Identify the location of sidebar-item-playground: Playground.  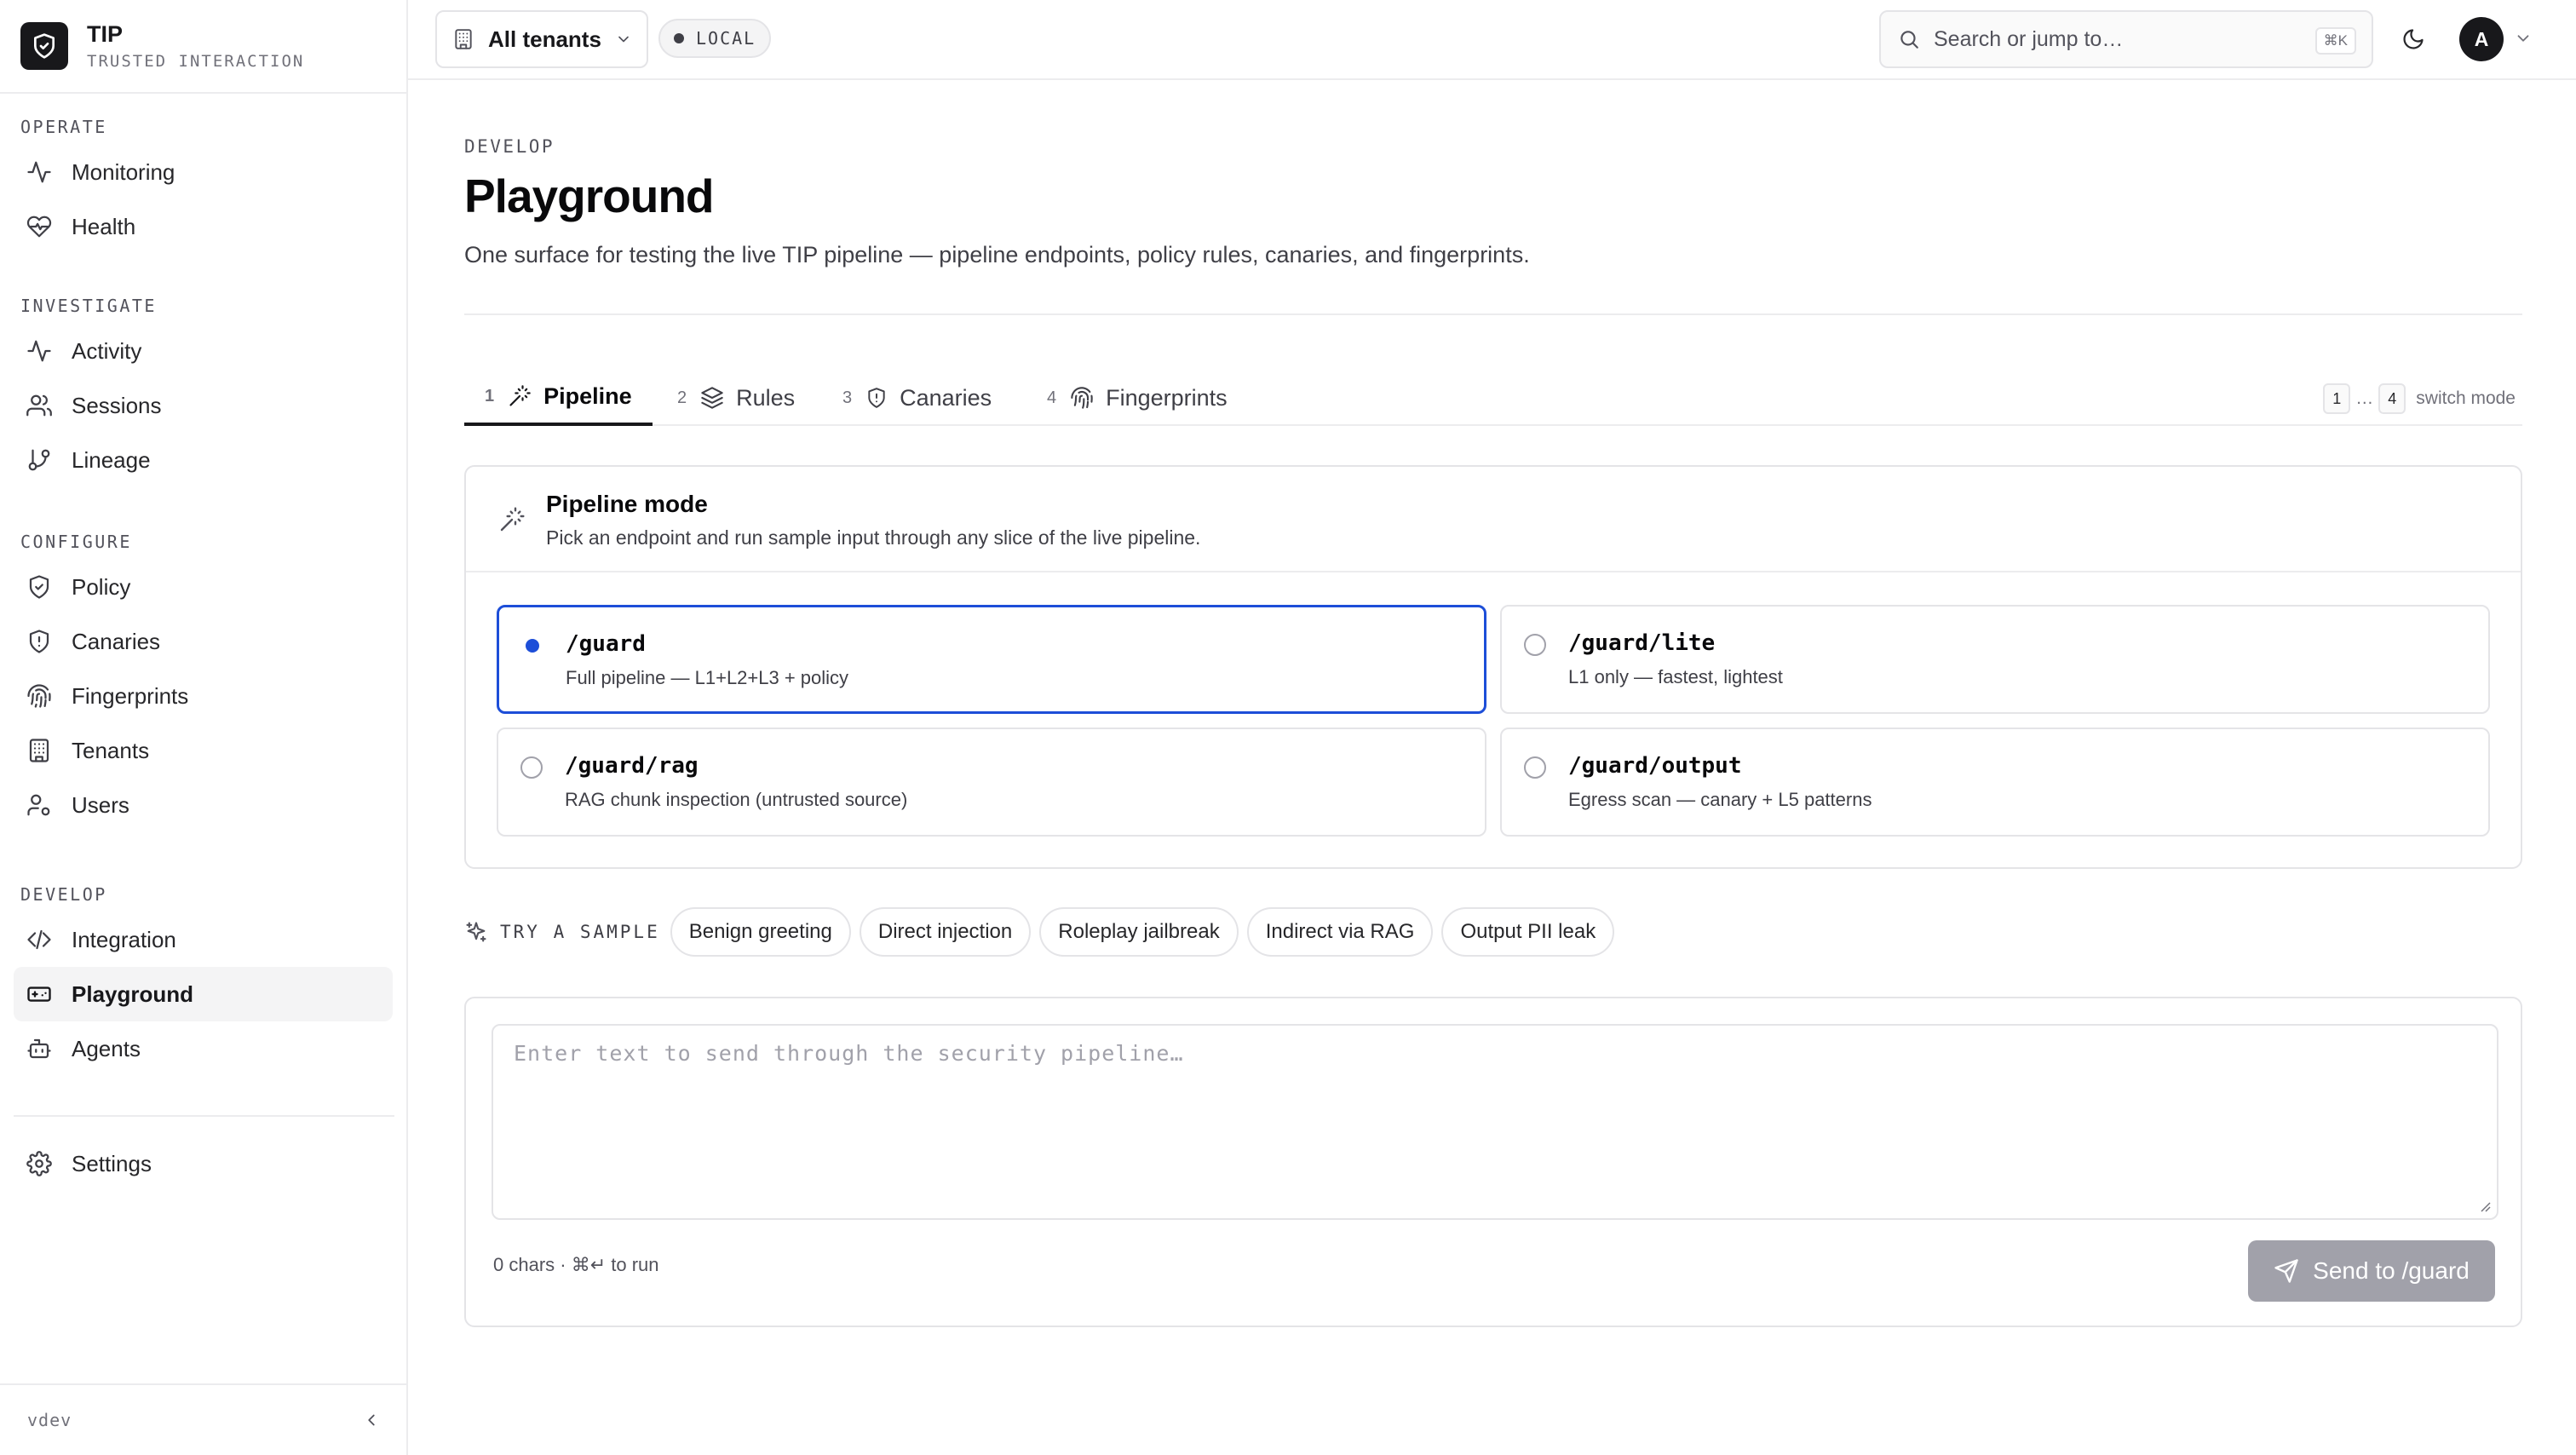
(204, 994).